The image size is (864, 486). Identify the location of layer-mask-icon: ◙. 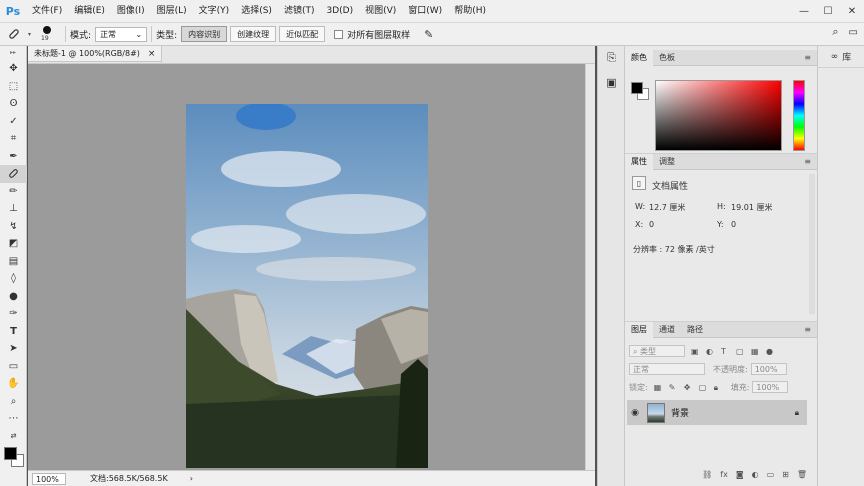
(740, 477).